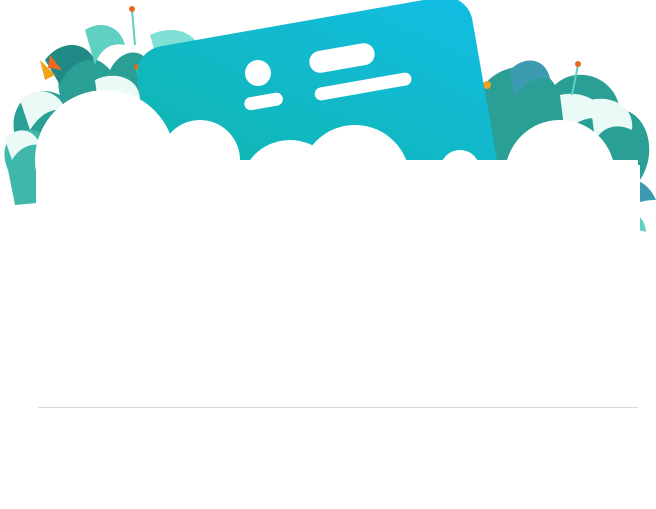 The height and width of the screenshot is (509, 656). What do you see at coordinates (258, 73) in the screenshot?
I see `card-avatar-icon` at bounding box center [258, 73].